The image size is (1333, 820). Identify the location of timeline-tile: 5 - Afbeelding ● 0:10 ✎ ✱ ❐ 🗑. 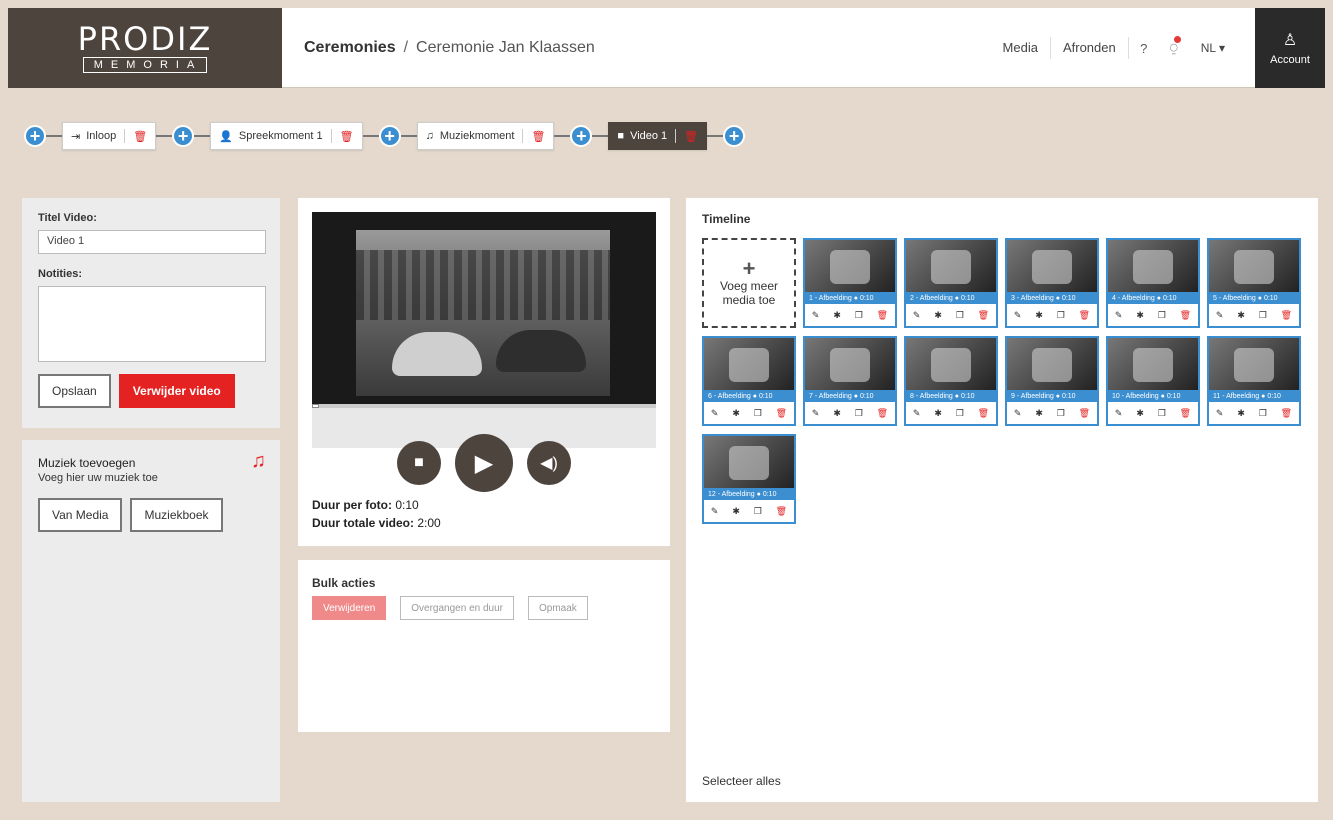
(1254, 283).